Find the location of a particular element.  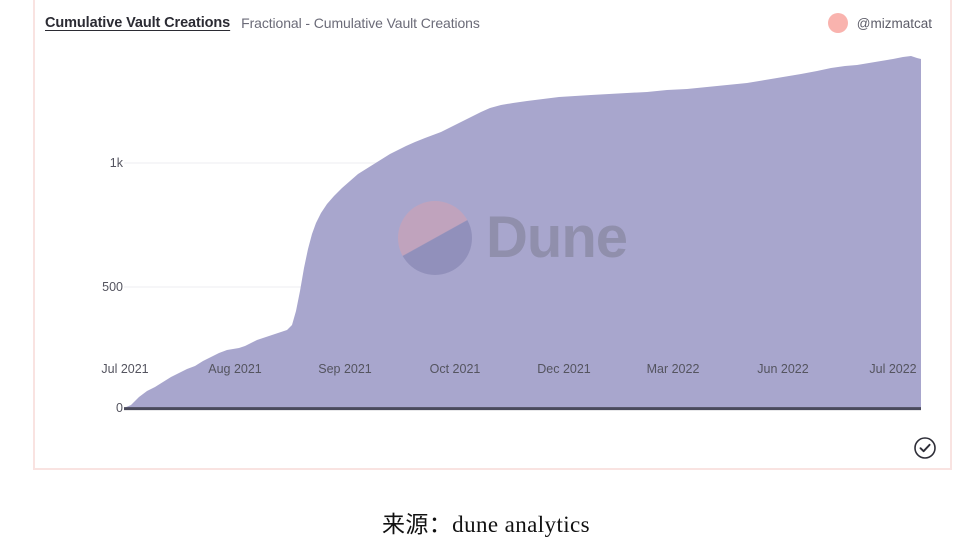

chart-y-axis: 1k 500 0 is located at coordinates (91, 257).